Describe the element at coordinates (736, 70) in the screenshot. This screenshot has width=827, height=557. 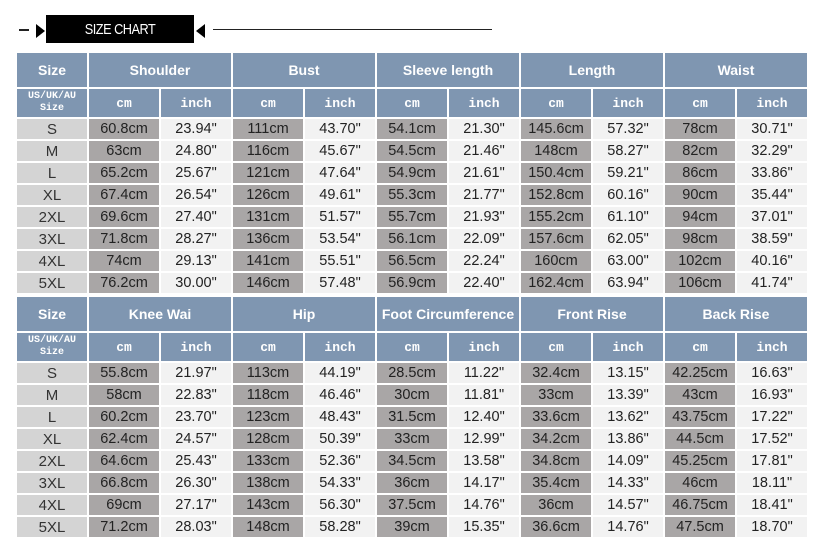
I see `measure-header-waist: Waist` at that location.